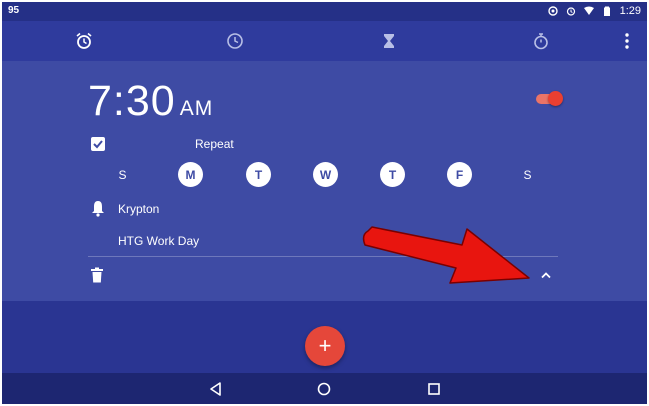 The height and width of the screenshot is (406, 649). I want to click on day-toggle-friday: F, so click(459, 174).